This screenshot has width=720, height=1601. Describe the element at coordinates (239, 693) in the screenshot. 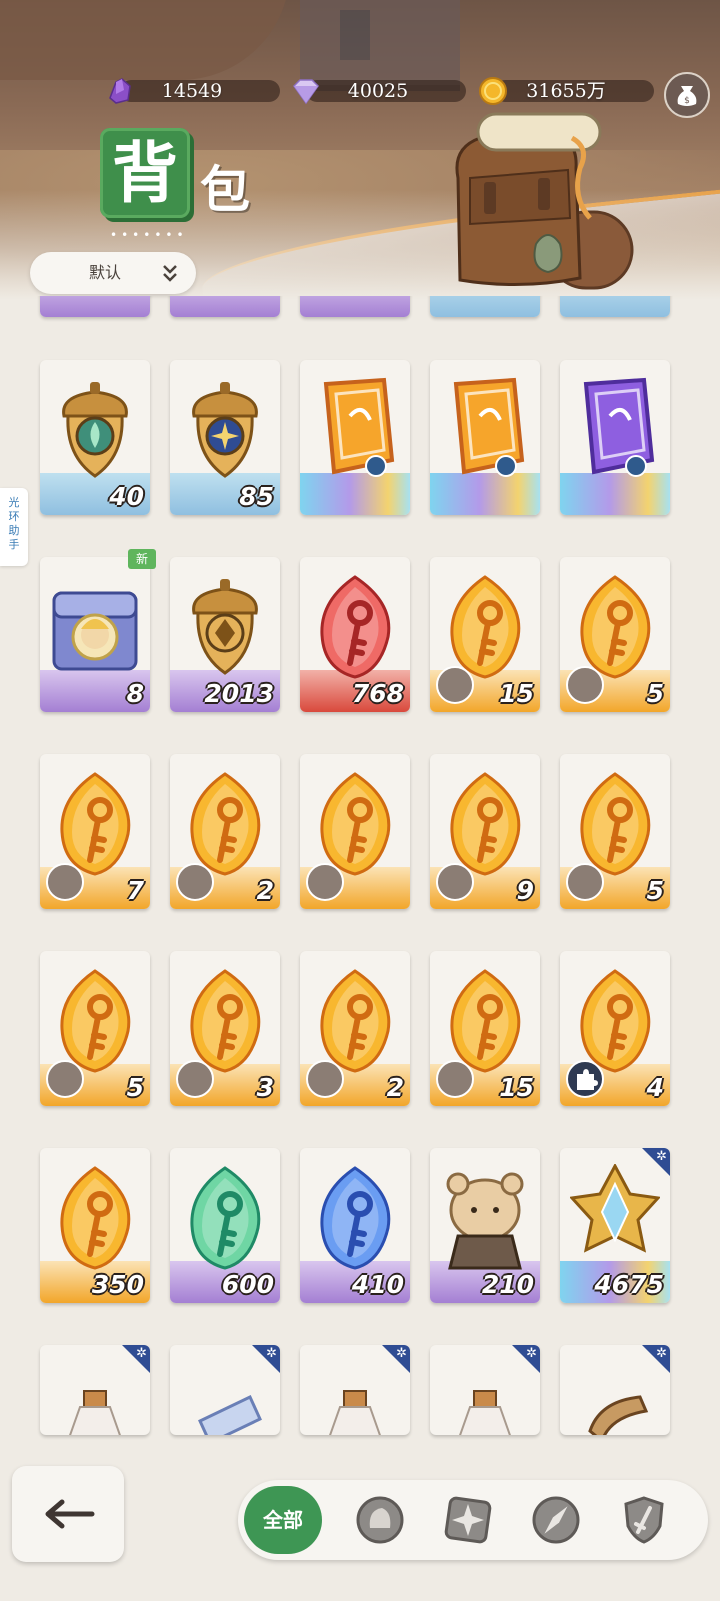

I see `item-count: 2013` at that location.